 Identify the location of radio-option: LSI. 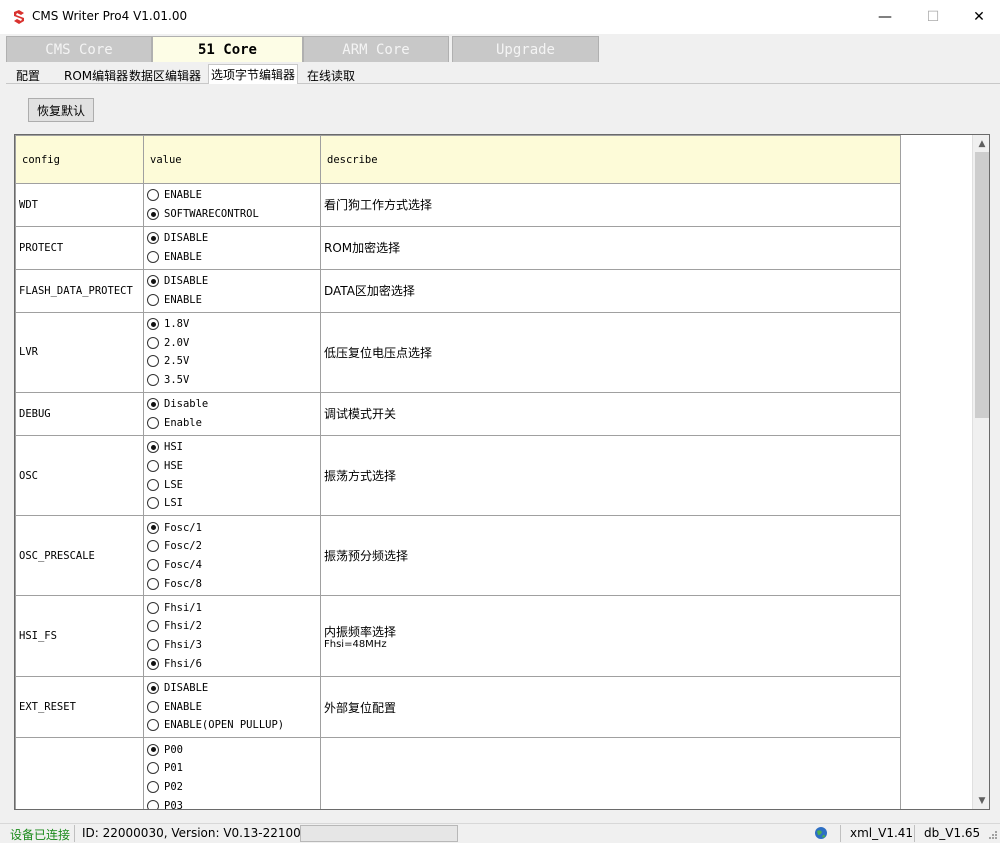
(232, 503).